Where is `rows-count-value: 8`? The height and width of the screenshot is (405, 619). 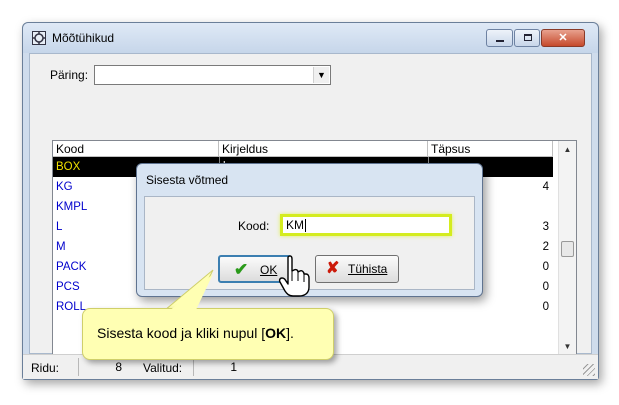
rows-count-value: 8 is located at coordinates (101, 367).